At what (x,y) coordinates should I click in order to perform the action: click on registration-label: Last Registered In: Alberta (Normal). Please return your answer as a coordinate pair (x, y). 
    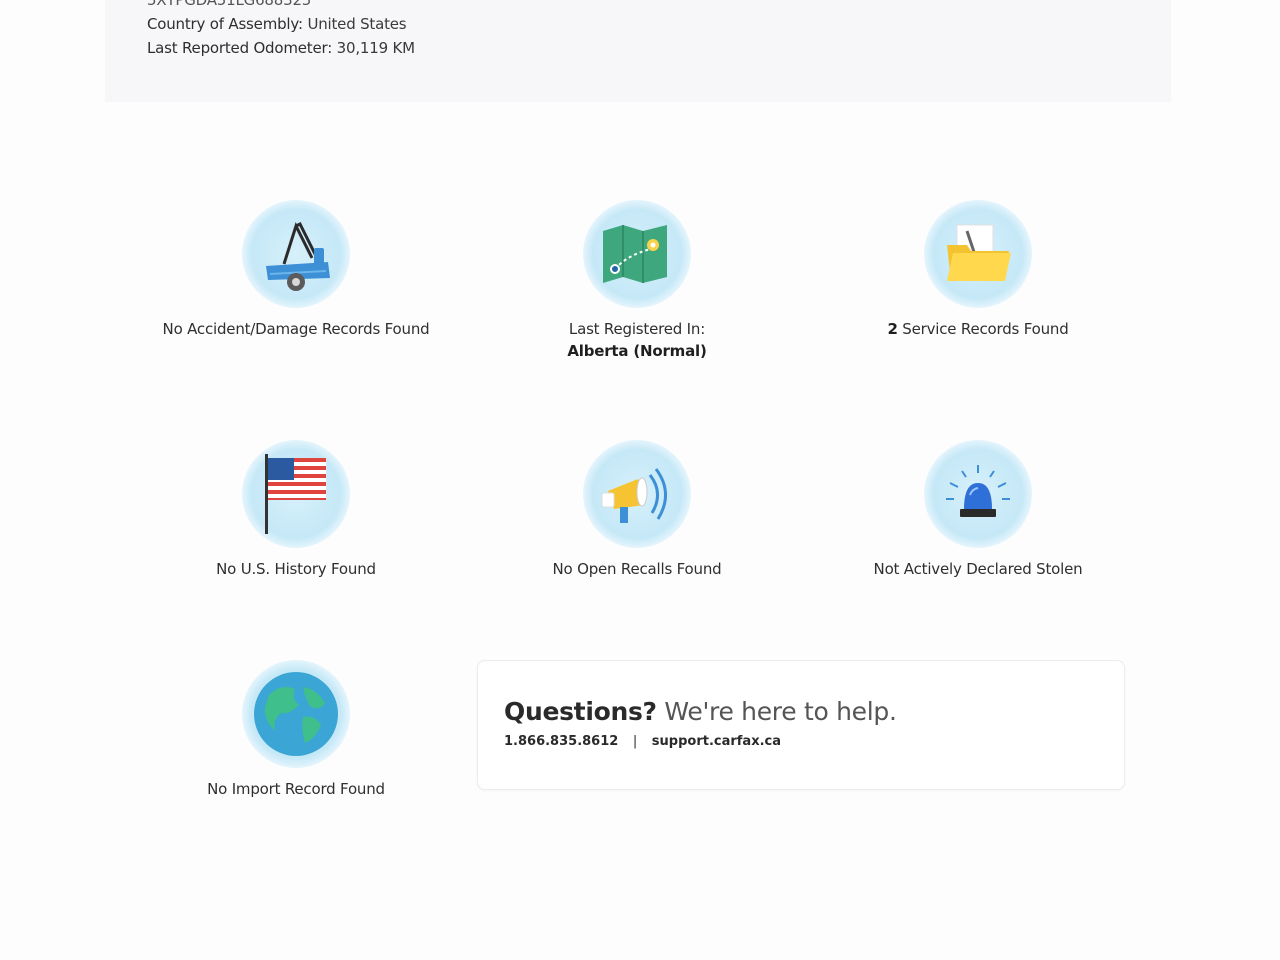
    Looking at the image, I should click on (637, 340).